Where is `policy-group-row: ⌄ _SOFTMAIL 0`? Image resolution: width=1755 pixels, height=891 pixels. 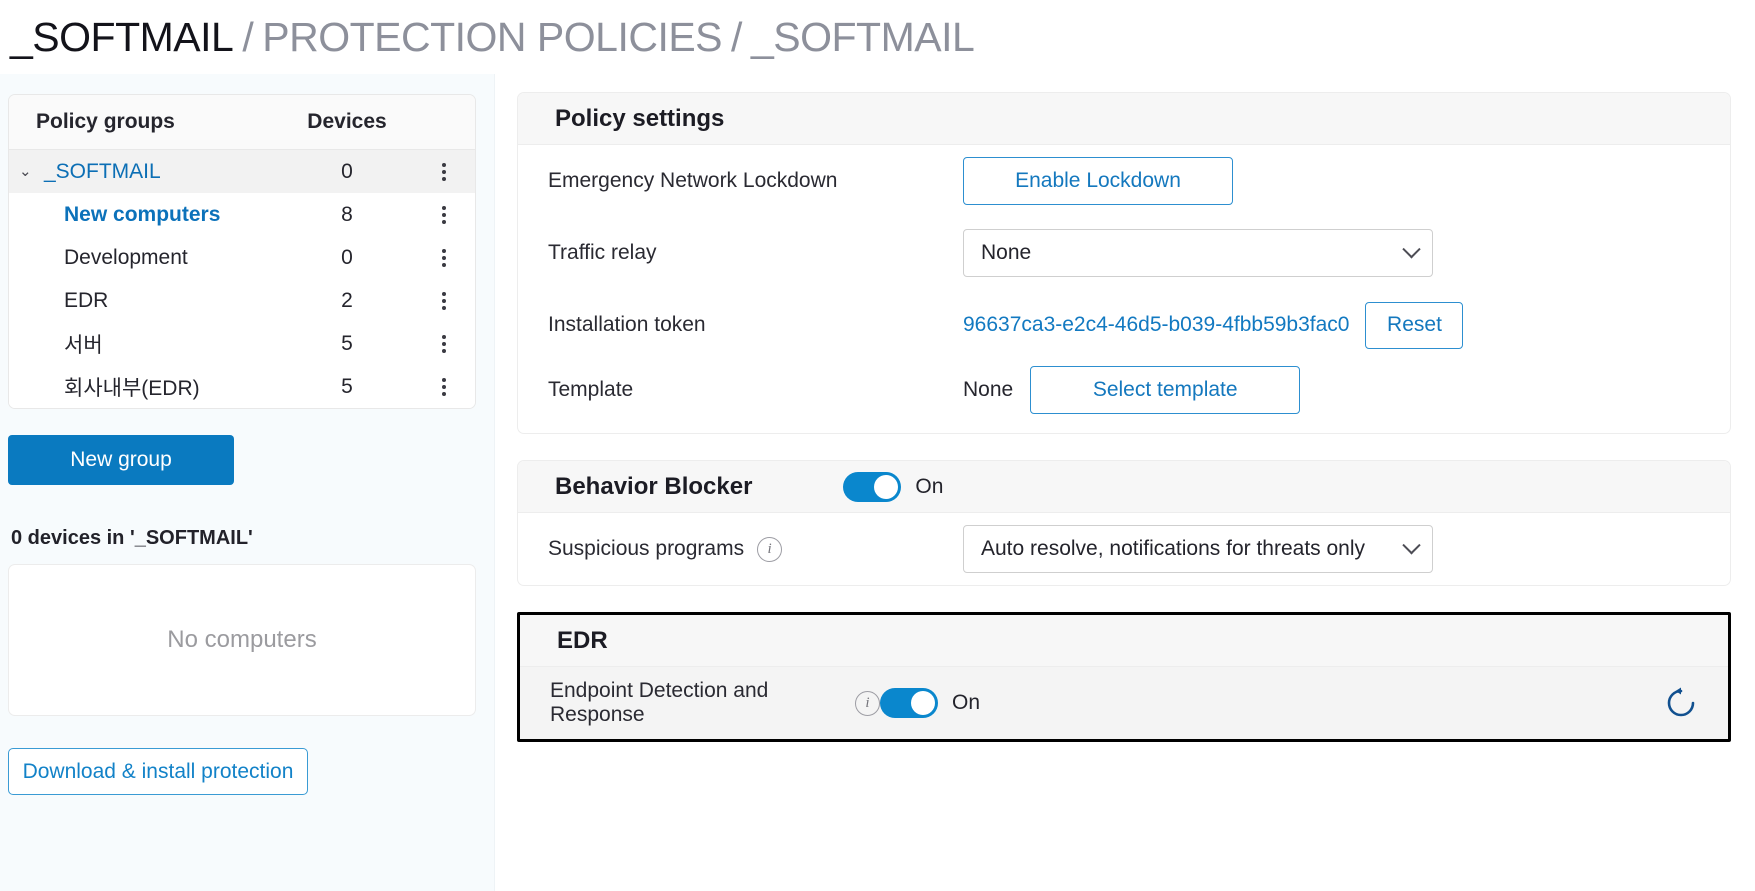 policy-group-row: ⌄ _SOFTMAIL 0 is located at coordinates (242, 171).